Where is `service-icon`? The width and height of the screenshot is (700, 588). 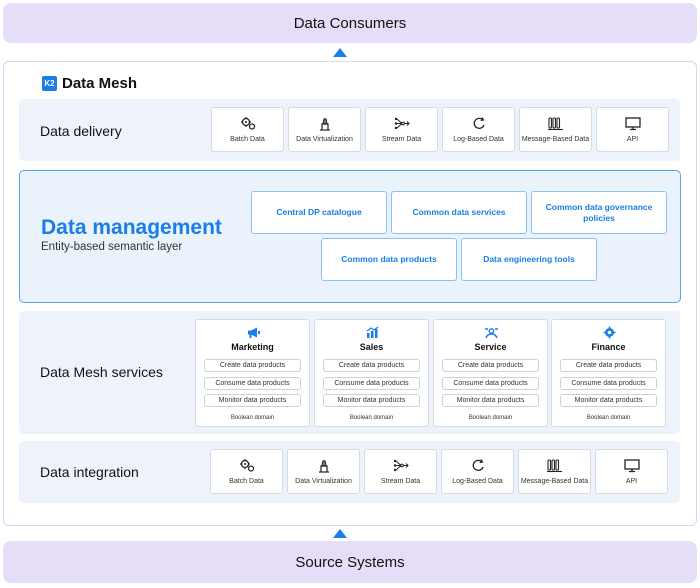 service-icon is located at coordinates (491, 332).